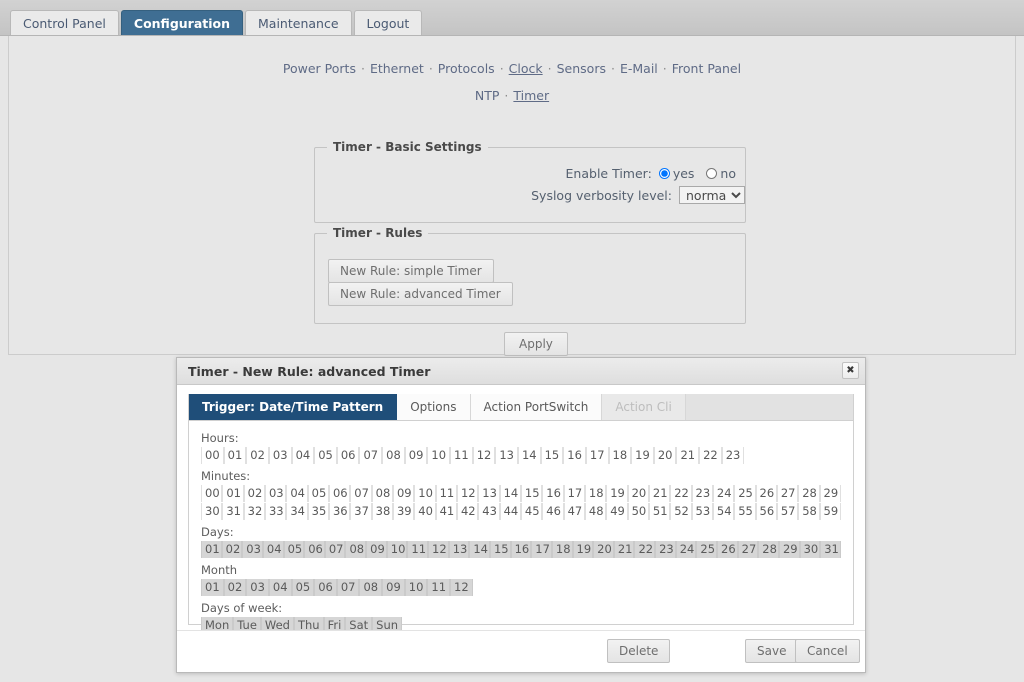 The height and width of the screenshot is (682, 1024). What do you see at coordinates (809, 493) in the screenshot?
I see `minutes-cell: 28` at bounding box center [809, 493].